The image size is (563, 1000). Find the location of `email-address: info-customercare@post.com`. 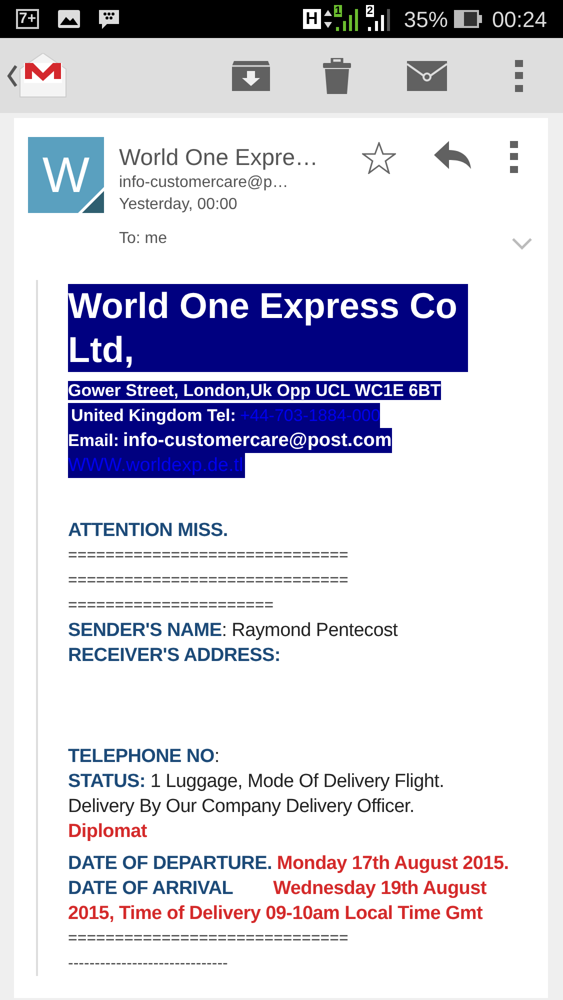

email-address: info-customercare@post.com is located at coordinates (257, 440).